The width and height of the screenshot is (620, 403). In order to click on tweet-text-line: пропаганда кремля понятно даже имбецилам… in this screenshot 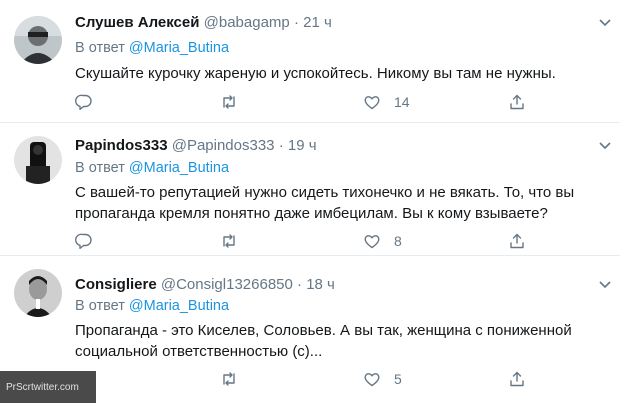, I will do `click(311, 213)`.